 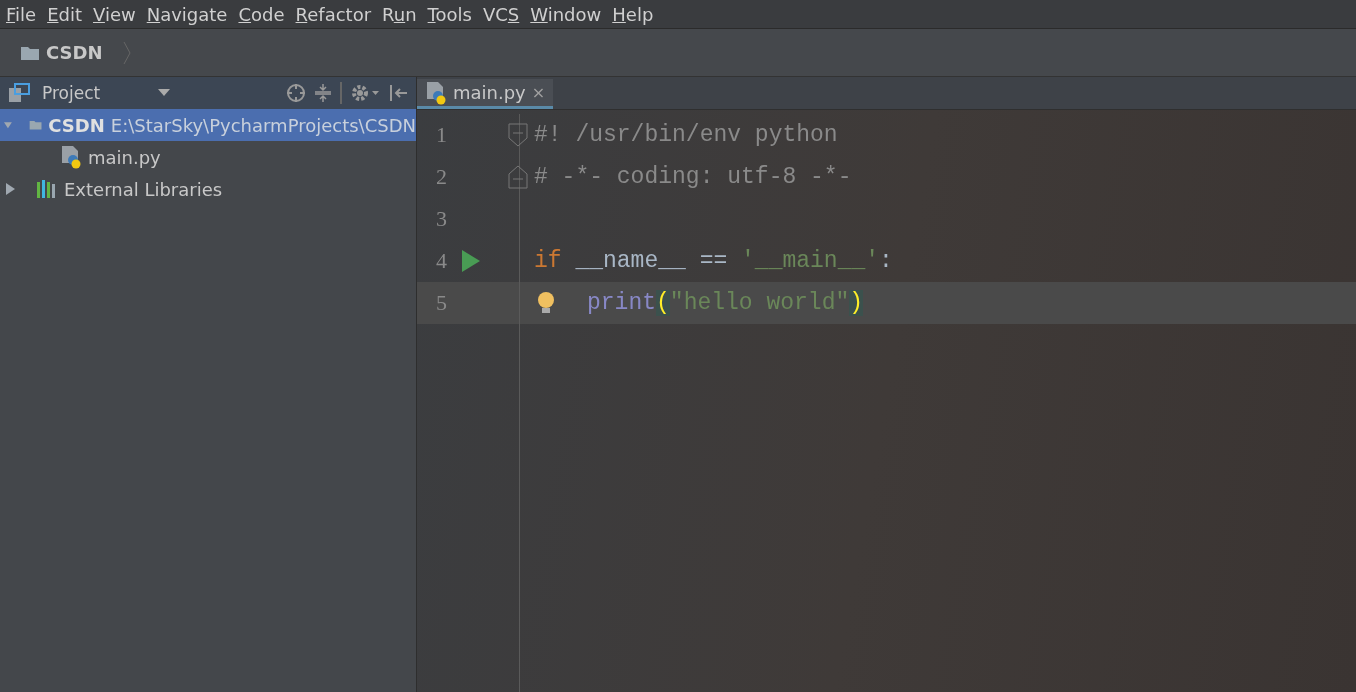 I want to click on tree-item-label: CSDN, so click(x=76, y=125).